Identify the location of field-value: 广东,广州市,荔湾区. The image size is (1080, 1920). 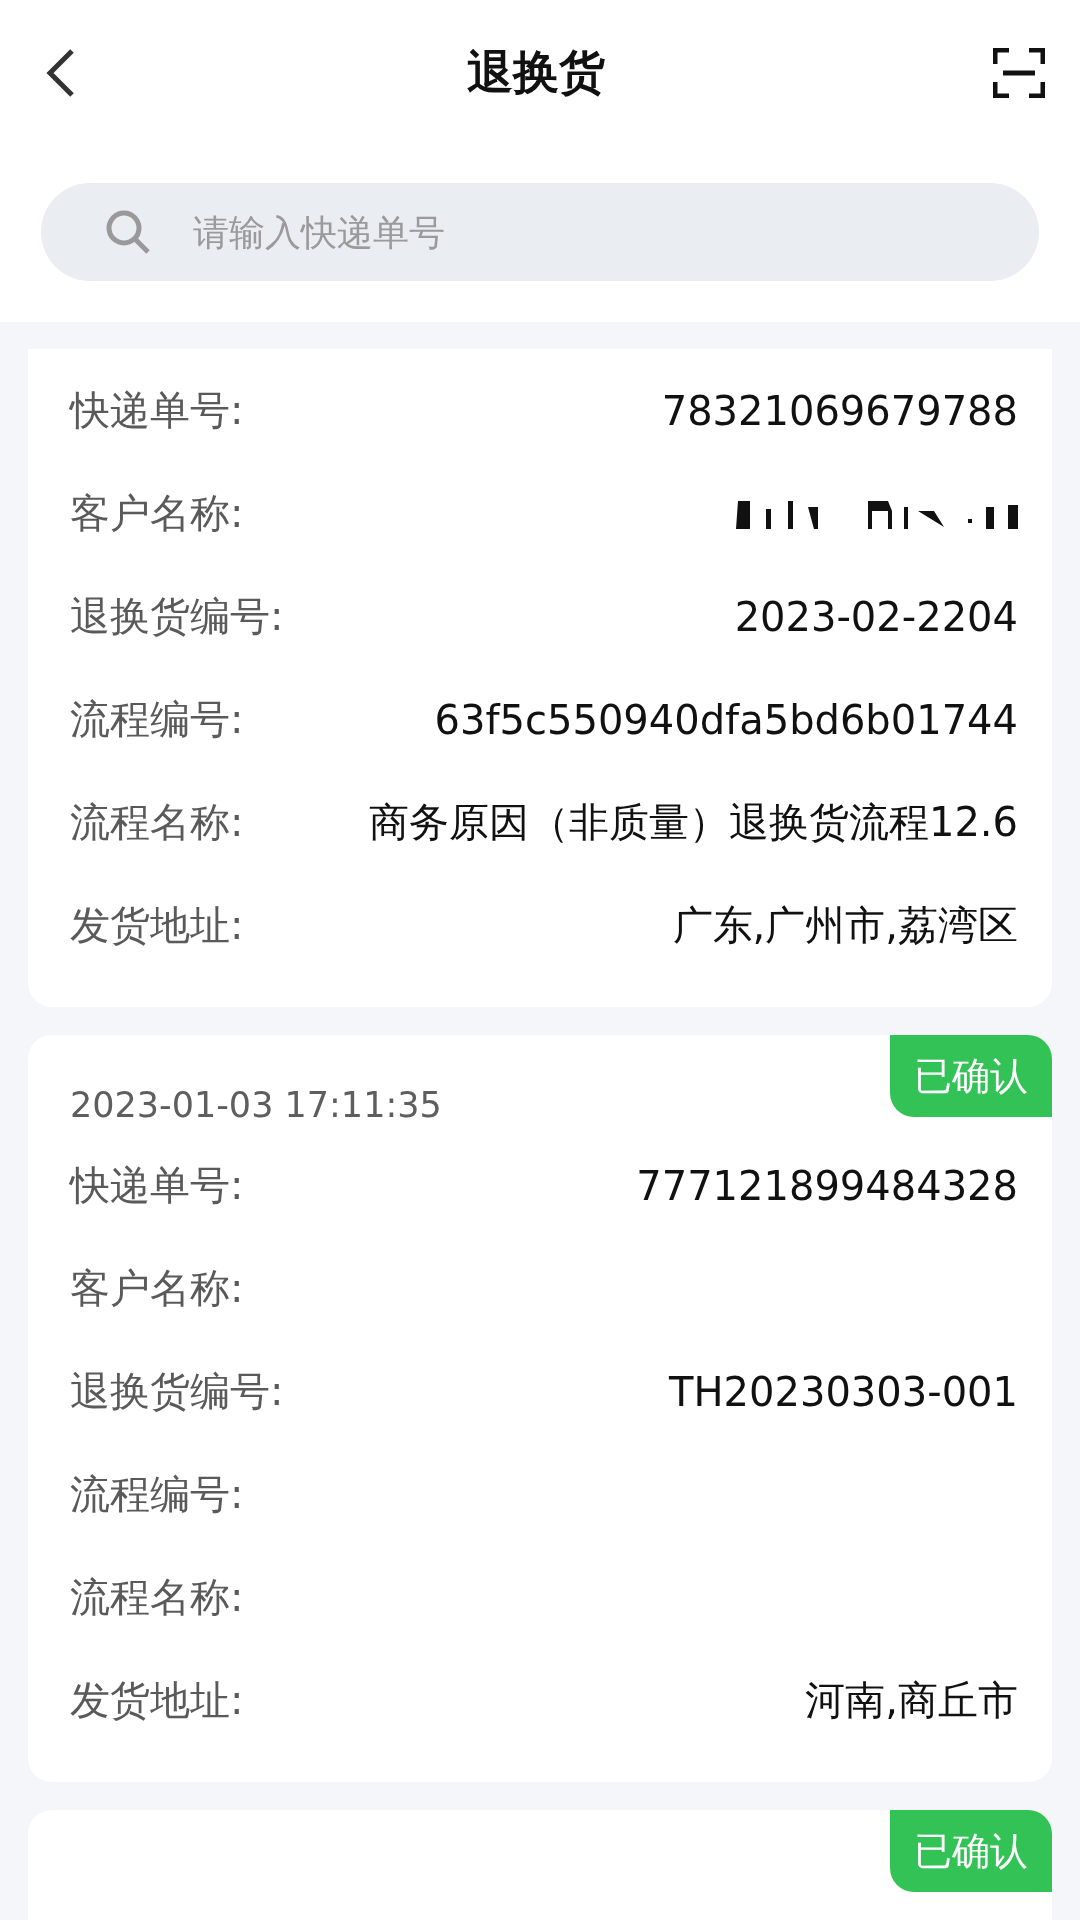
(845, 925).